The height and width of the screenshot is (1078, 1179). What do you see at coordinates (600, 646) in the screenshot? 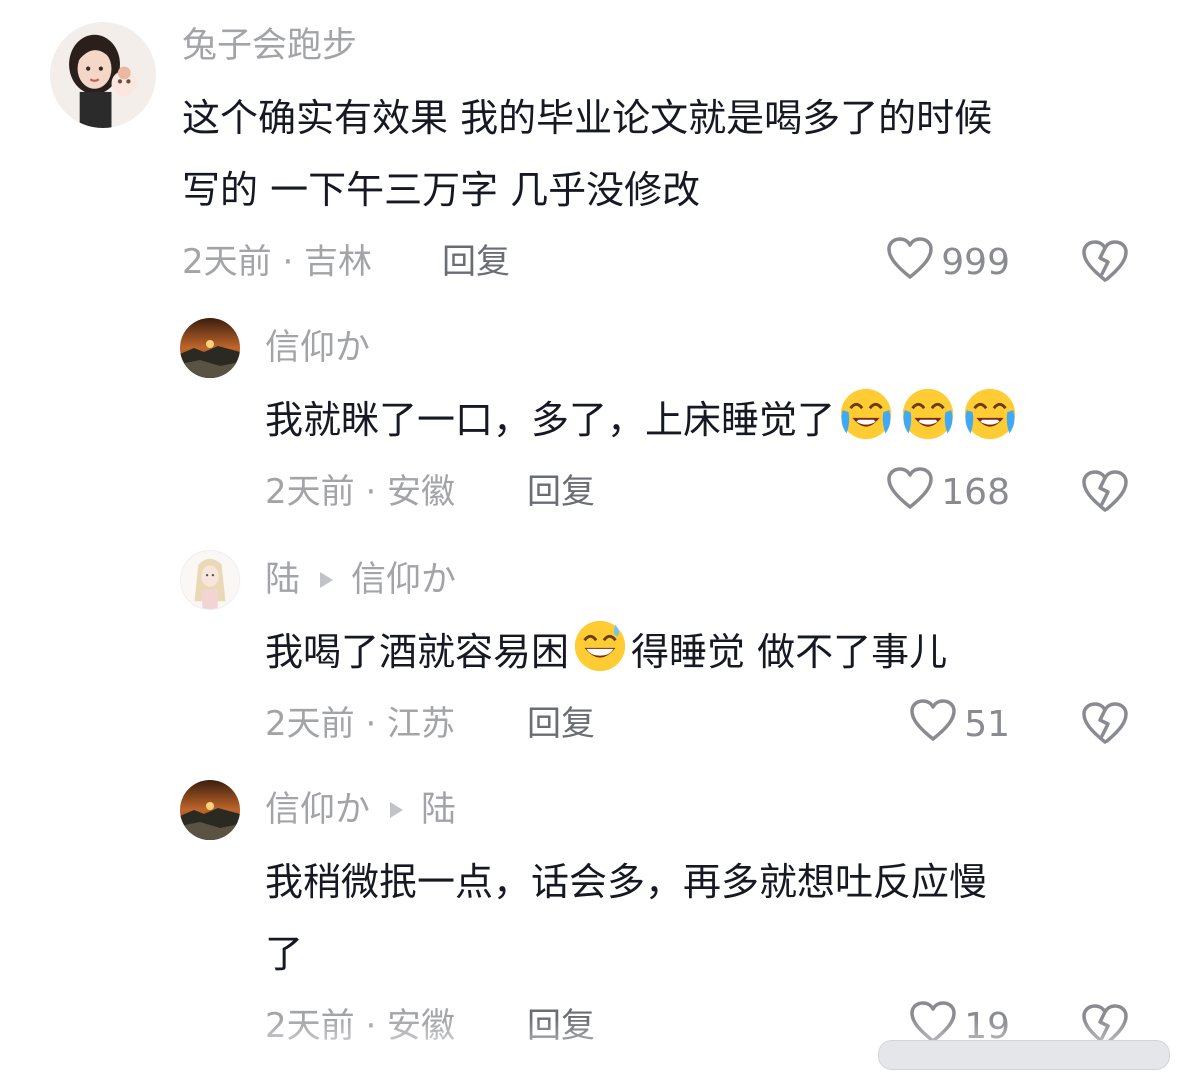
I see `grinning-sweat-emoji` at bounding box center [600, 646].